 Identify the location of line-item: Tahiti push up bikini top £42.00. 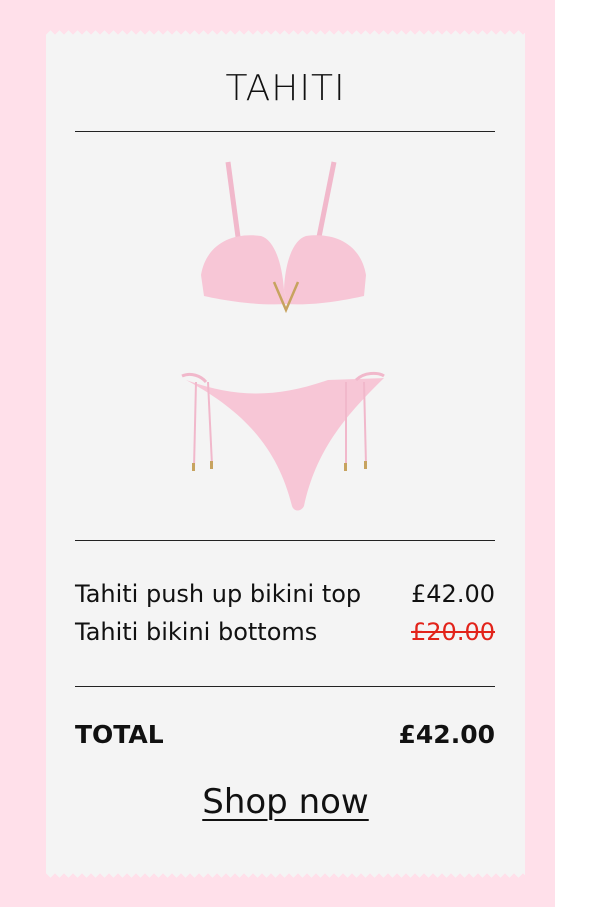
(285, 594).